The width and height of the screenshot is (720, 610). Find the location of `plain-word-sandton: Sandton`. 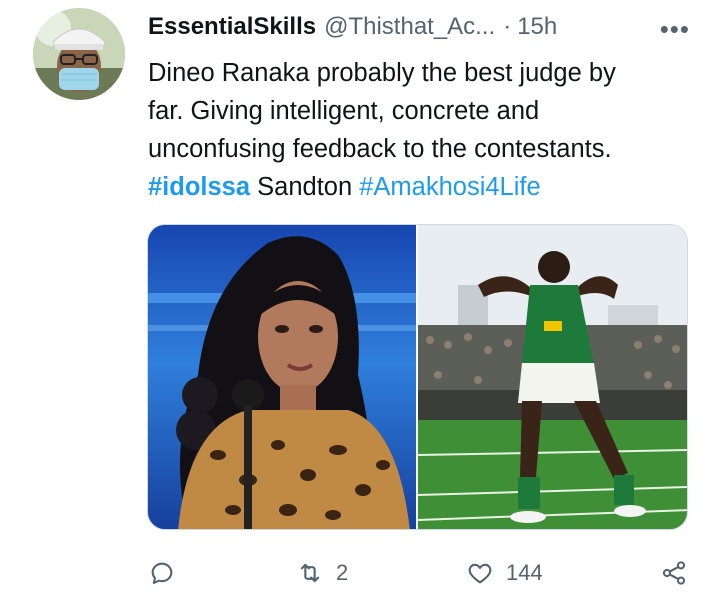

plain-word-sandton: Sandton is located at coordinates (305, 187).